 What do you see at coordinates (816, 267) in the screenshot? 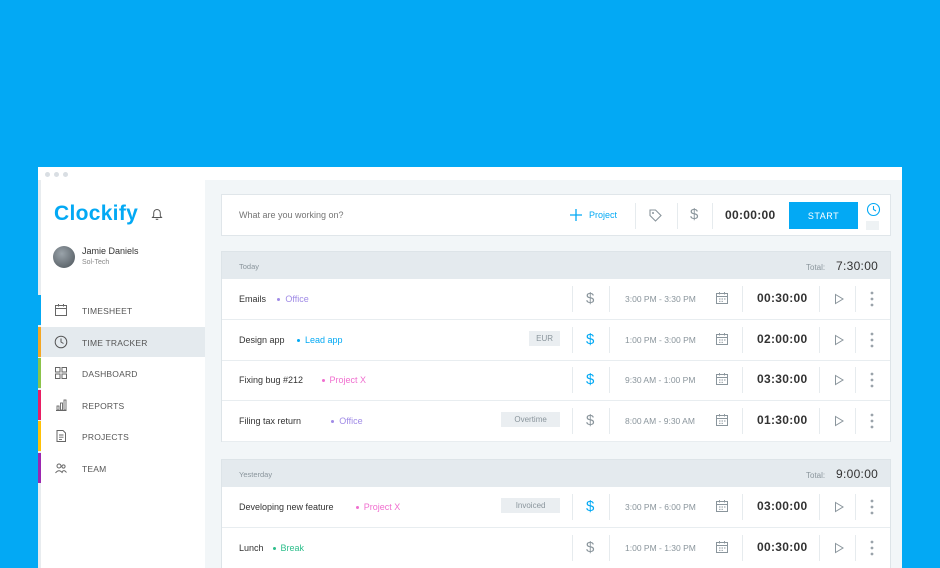
I see `group-total-label: Total:` at bounding box center [816, 267].